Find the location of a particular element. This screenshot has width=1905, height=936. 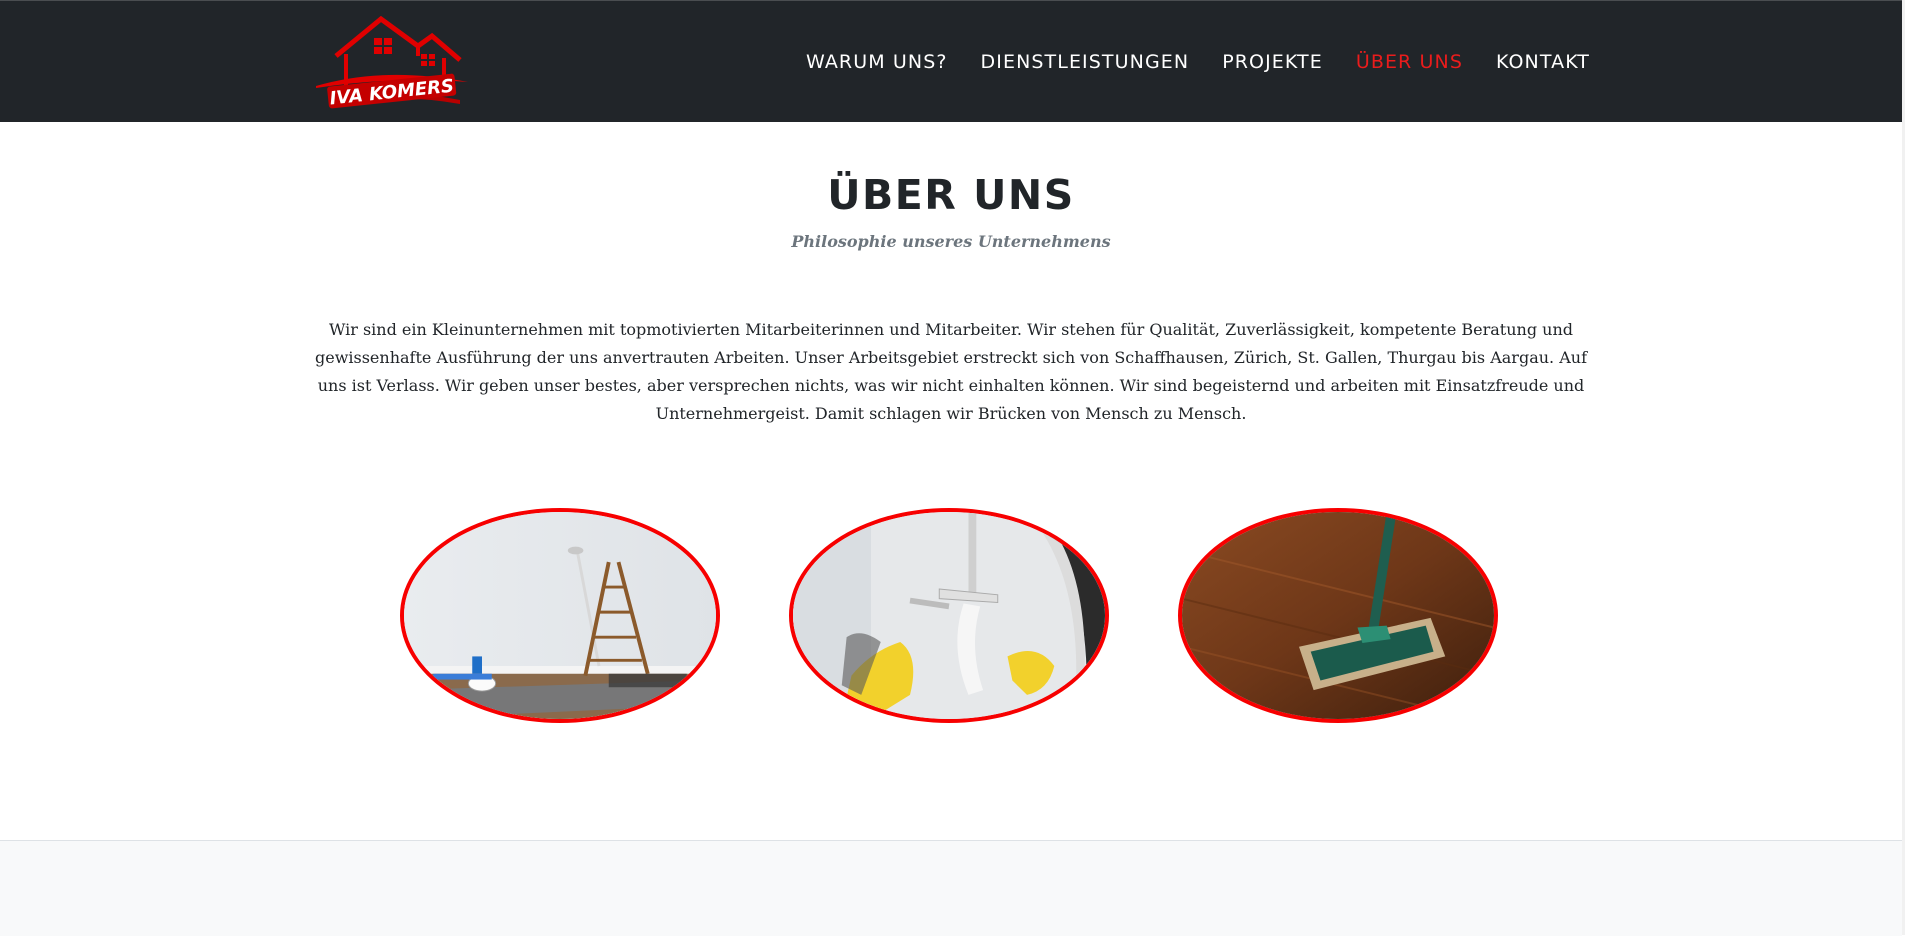

nav-link-ueber-uns: Über uns is located at coordinates (1409, 62).